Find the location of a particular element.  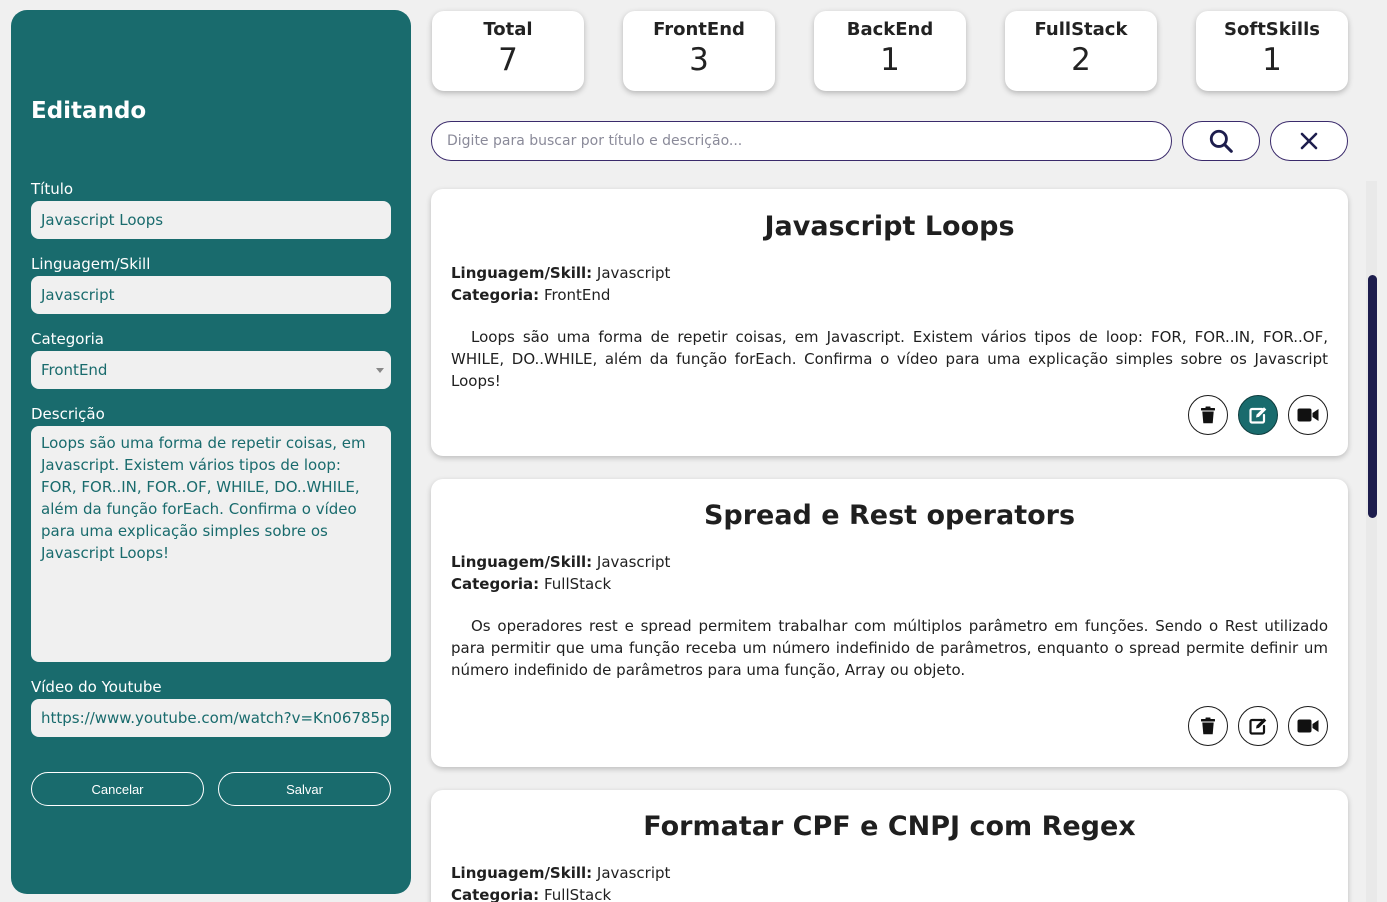

stat-label: BackEnd is located at coordinates (890, 29).